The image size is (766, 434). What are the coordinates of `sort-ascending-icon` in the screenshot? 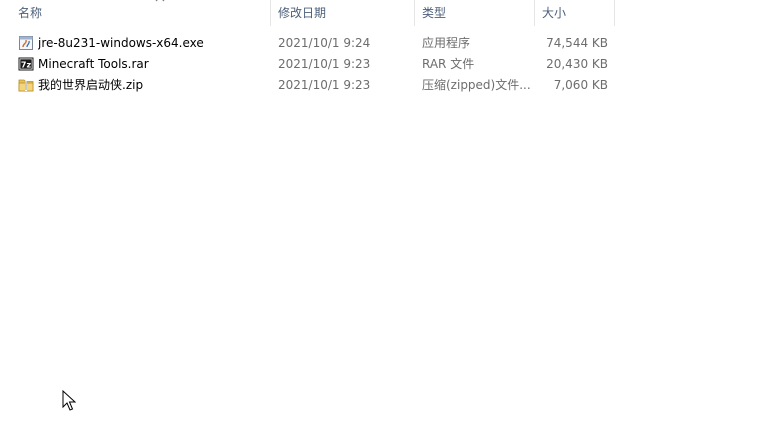 It's located at (160, 1).